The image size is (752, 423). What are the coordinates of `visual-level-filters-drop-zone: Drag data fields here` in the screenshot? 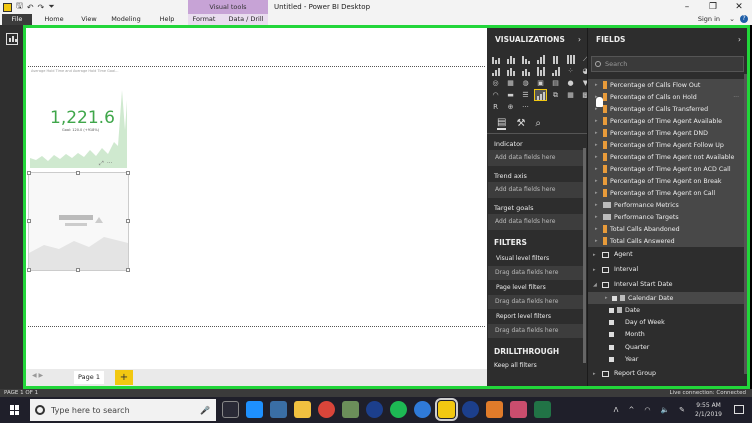 It's located at (535, 273).